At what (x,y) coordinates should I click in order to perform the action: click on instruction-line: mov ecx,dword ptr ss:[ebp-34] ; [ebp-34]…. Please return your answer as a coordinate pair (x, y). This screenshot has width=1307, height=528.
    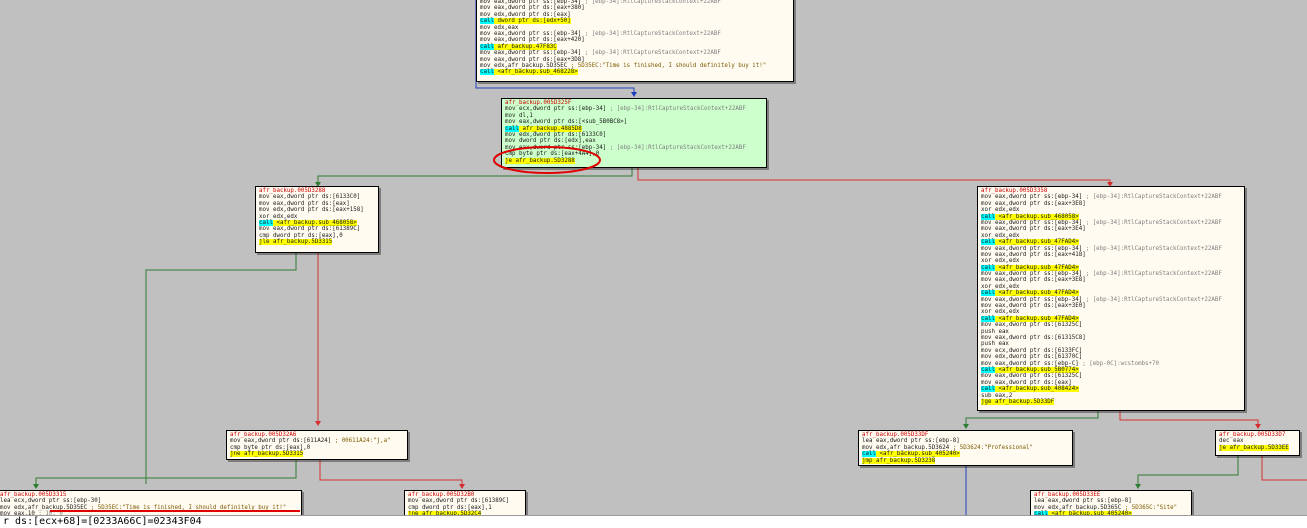
    Looking at the image, I should click on (634, 109).